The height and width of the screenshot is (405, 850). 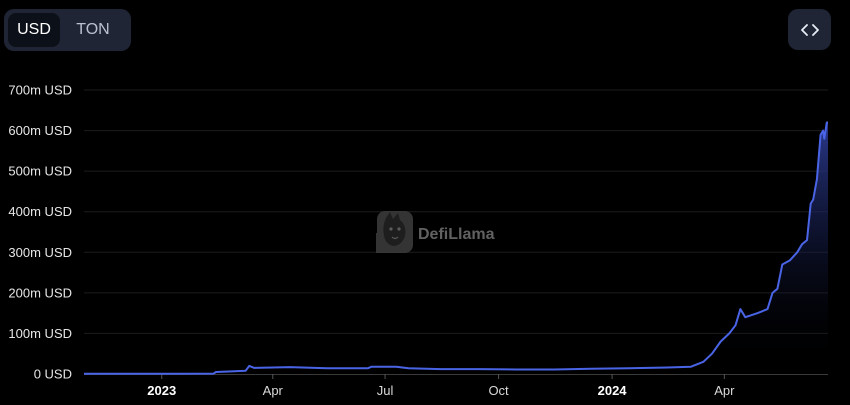 What do you see at coordinates (613, 390) in the screenshot?
I see `x-tick-label: 2024` at bounding box center [613, 390].